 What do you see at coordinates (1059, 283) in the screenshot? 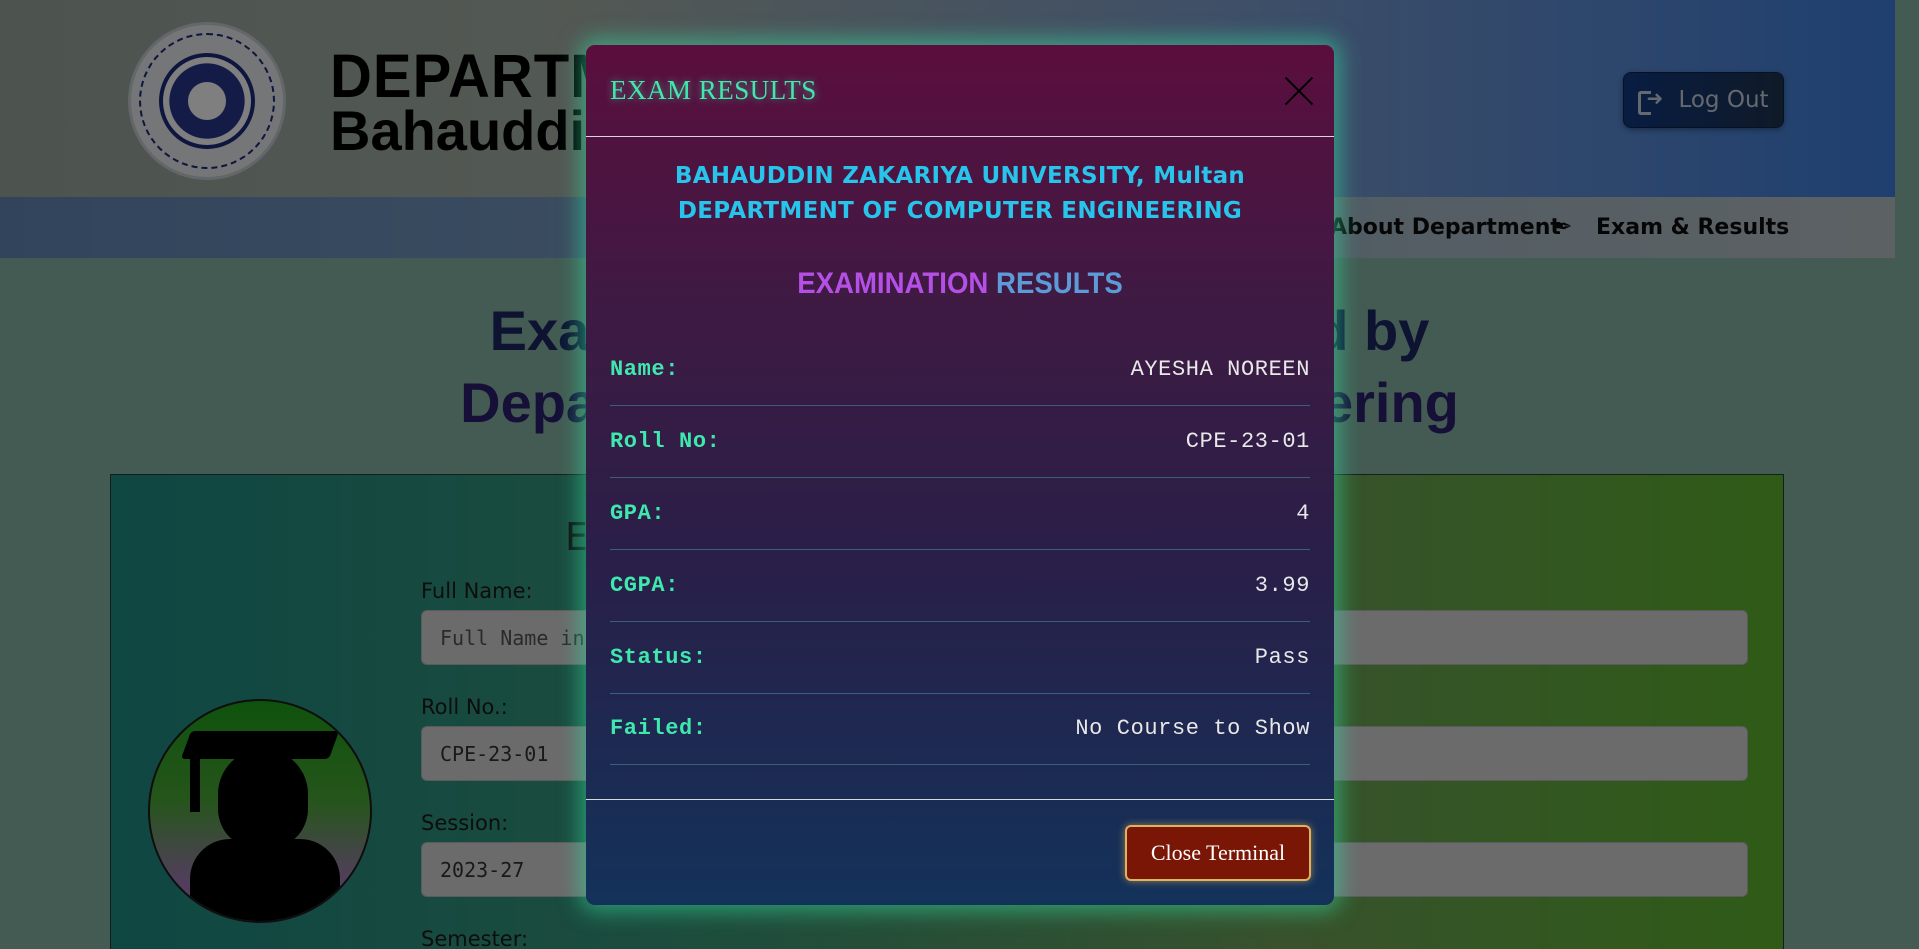
I see `heading-word-results: RESULTS` at bounding box center [1059, 283].